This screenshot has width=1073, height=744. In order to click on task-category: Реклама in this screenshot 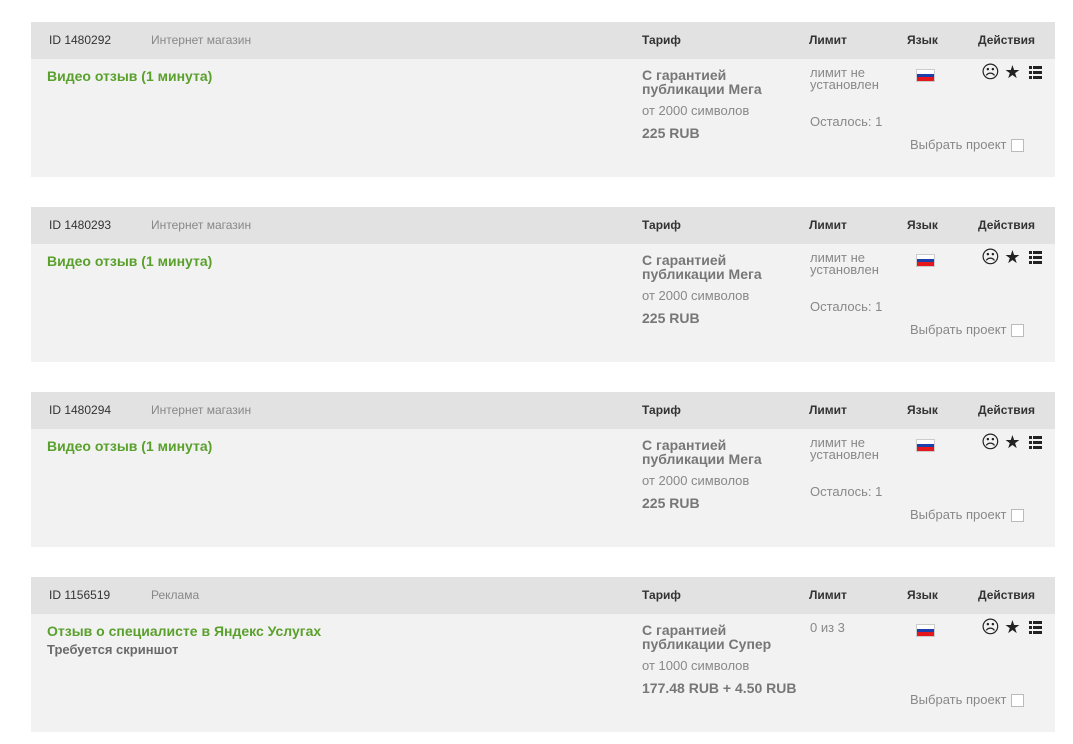, I will do `click(175, 595)`.